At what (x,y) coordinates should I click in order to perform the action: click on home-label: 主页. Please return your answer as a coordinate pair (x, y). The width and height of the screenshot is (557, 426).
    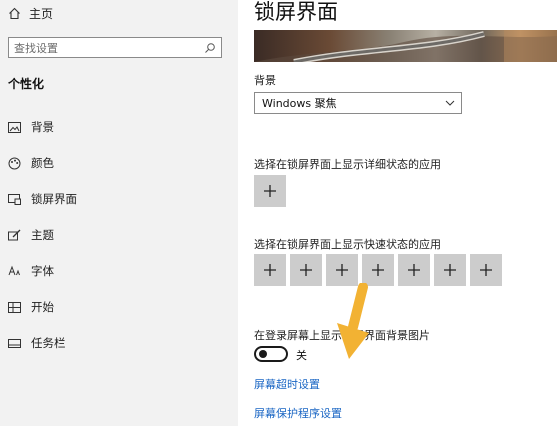
    Looking at the image, I should click on (41, 13).